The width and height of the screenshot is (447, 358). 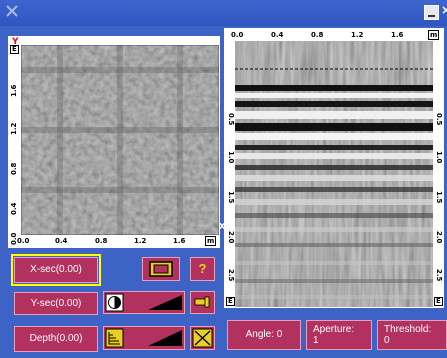 What do you see at coordinates (408, 329) in the screenshot?
I see `threshold-label: Threshold:` at bounding box center [408, 329].